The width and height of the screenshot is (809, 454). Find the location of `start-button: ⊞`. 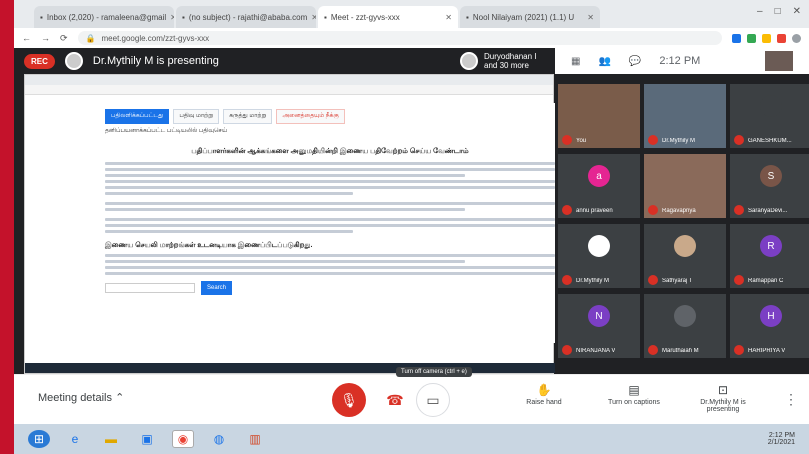

start-button: ⊞ is located at coordinates (39, 439).